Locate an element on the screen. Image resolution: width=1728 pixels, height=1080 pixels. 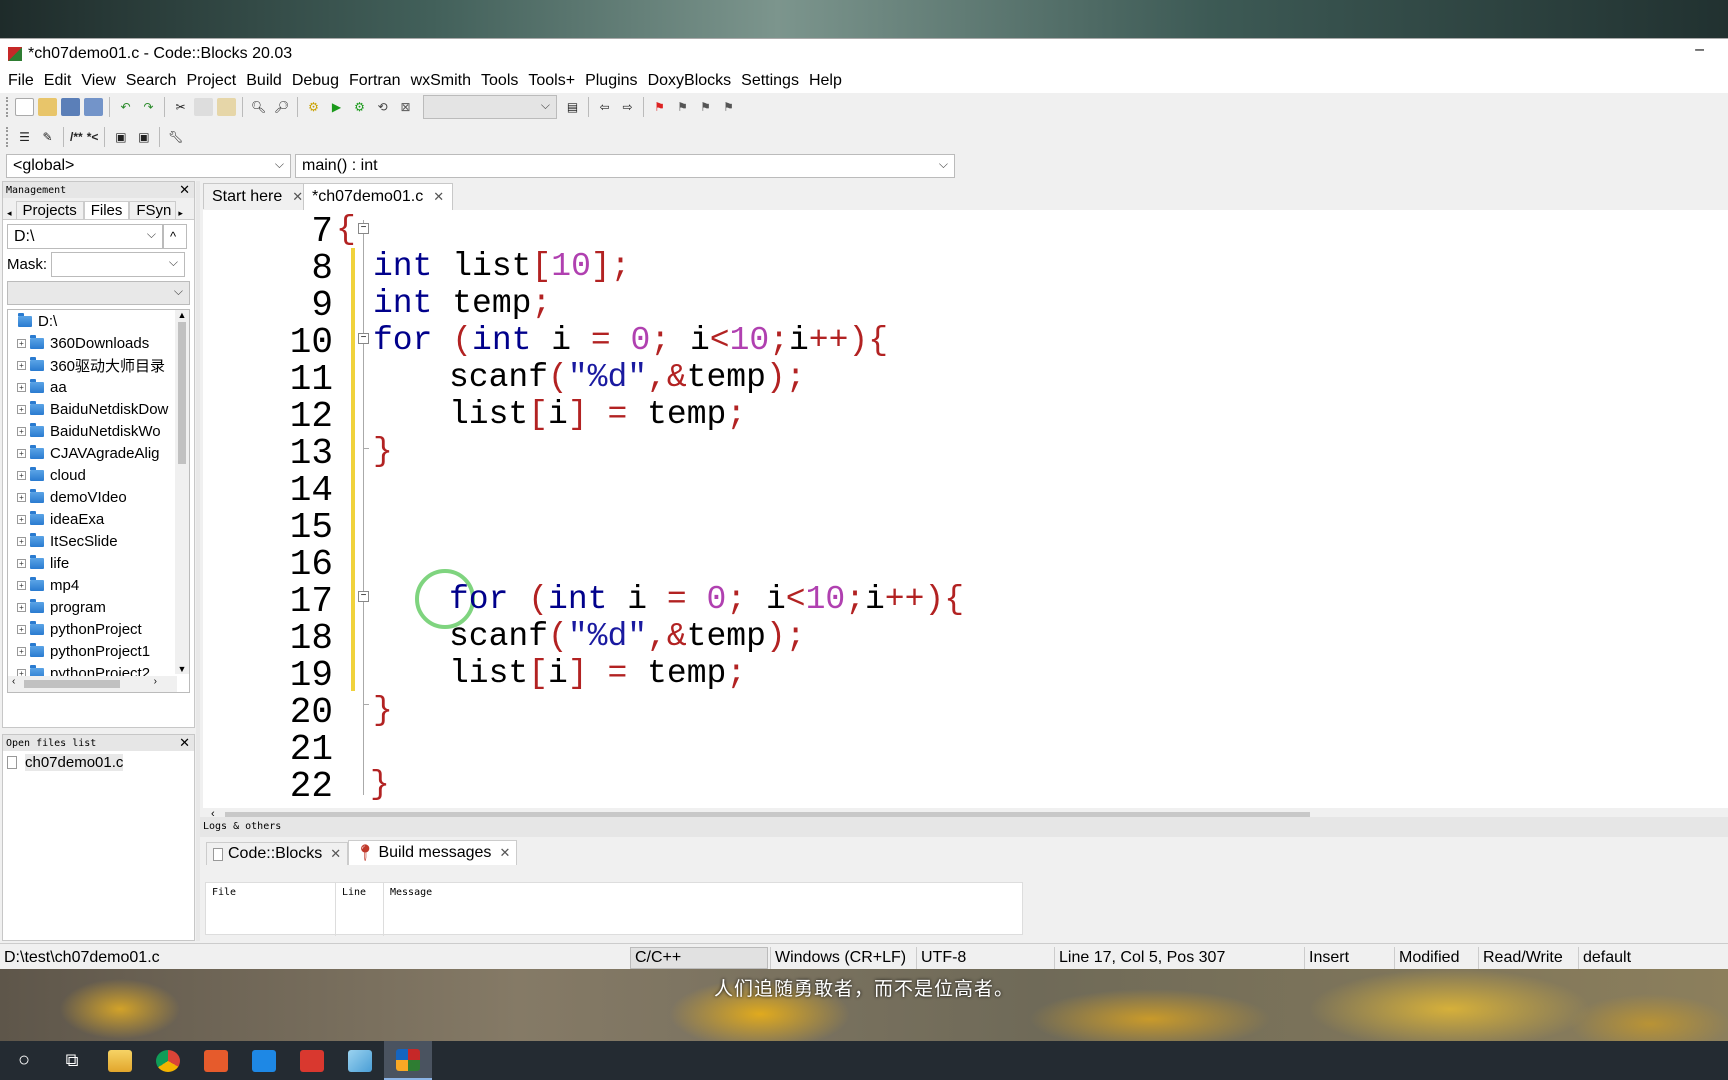
video-recorder-icon is located at coordinates (264, 1060).